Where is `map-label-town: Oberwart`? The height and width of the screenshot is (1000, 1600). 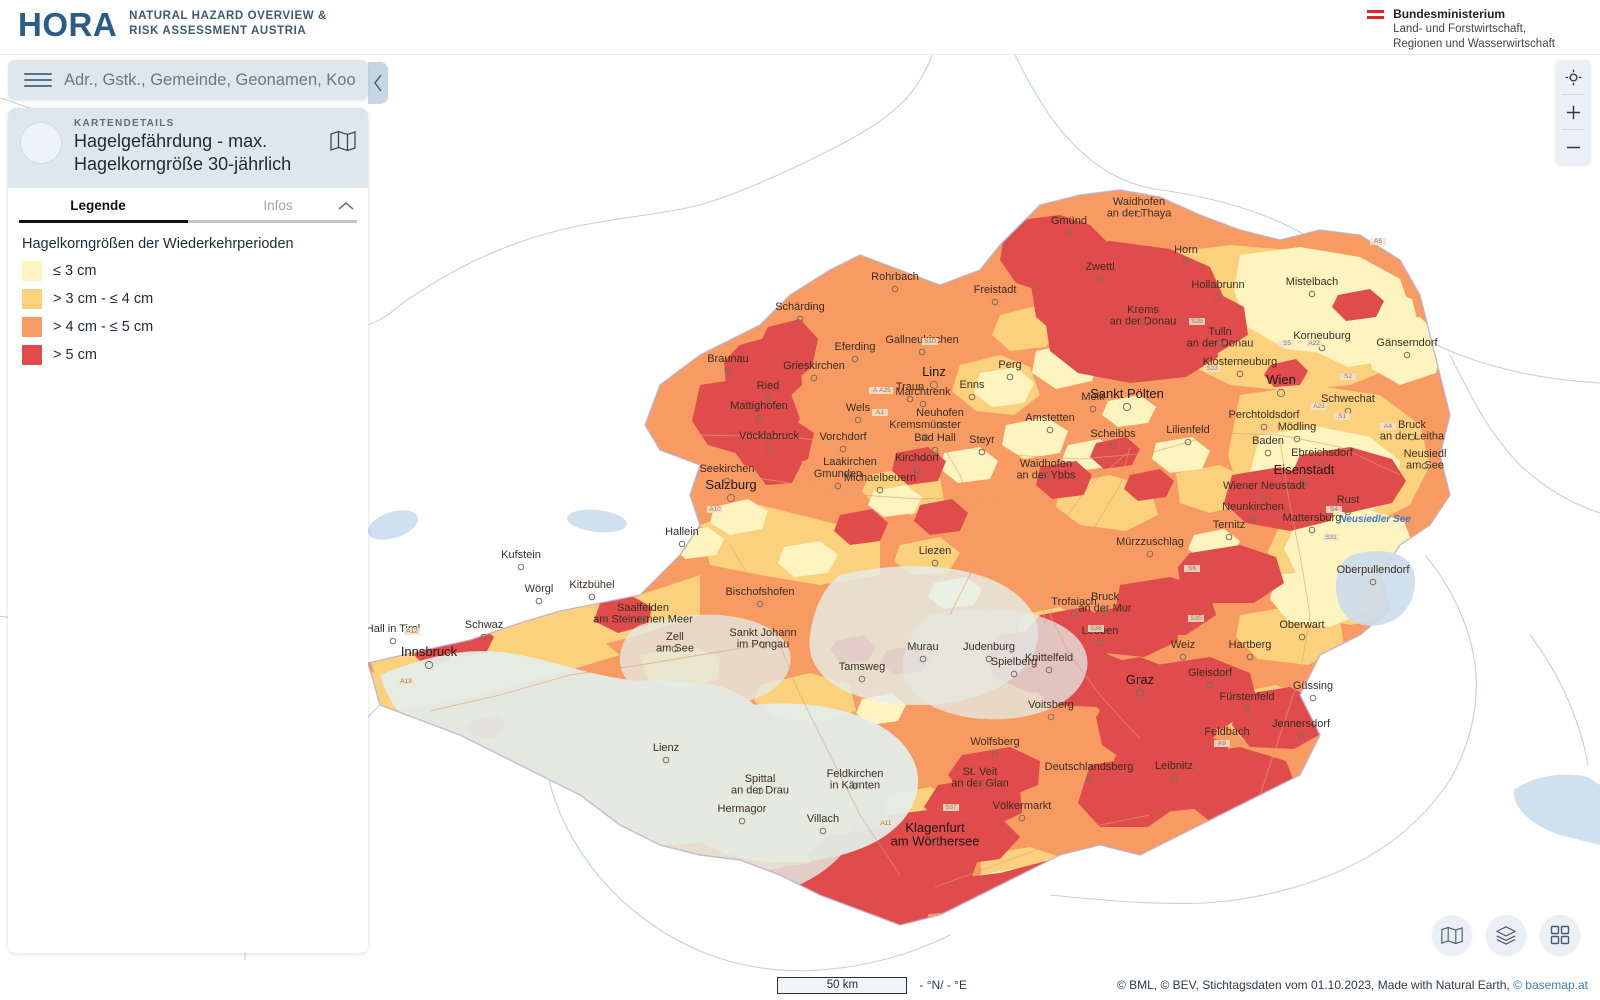 map-label-town: Oberwart is located at coordinates (1301, 625).